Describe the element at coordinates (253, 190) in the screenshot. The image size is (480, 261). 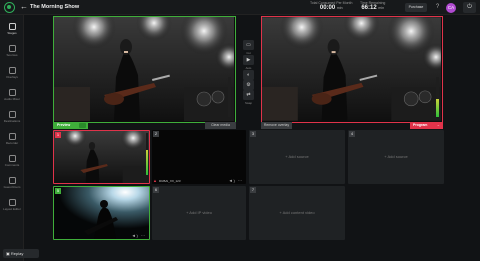
I see `cell-number: 7` at that location.